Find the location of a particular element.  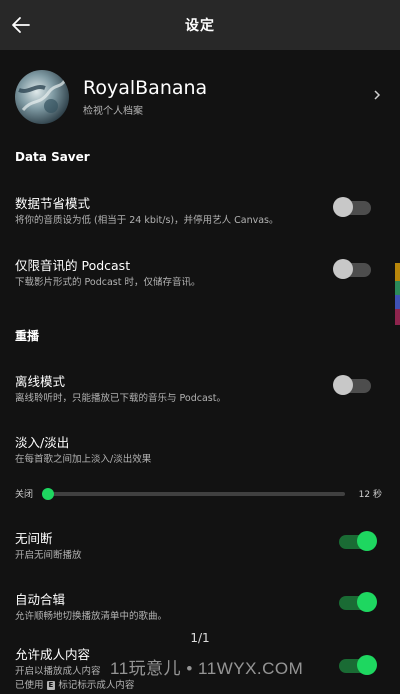

setting-offline-mode: 离线模式 离线聆听时，只能播放已下载的音乐与 Podcast。 is located at coordinates (200, 396).